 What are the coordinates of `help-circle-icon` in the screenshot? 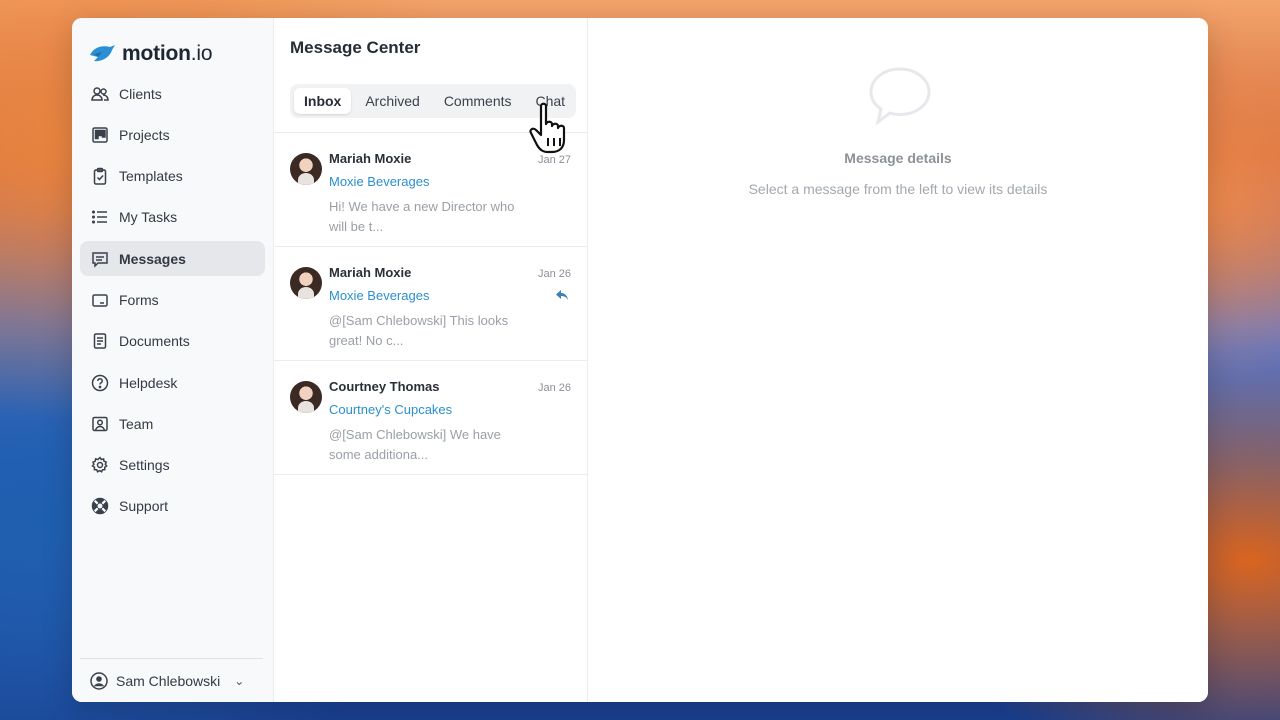 It's located at (100, 383).